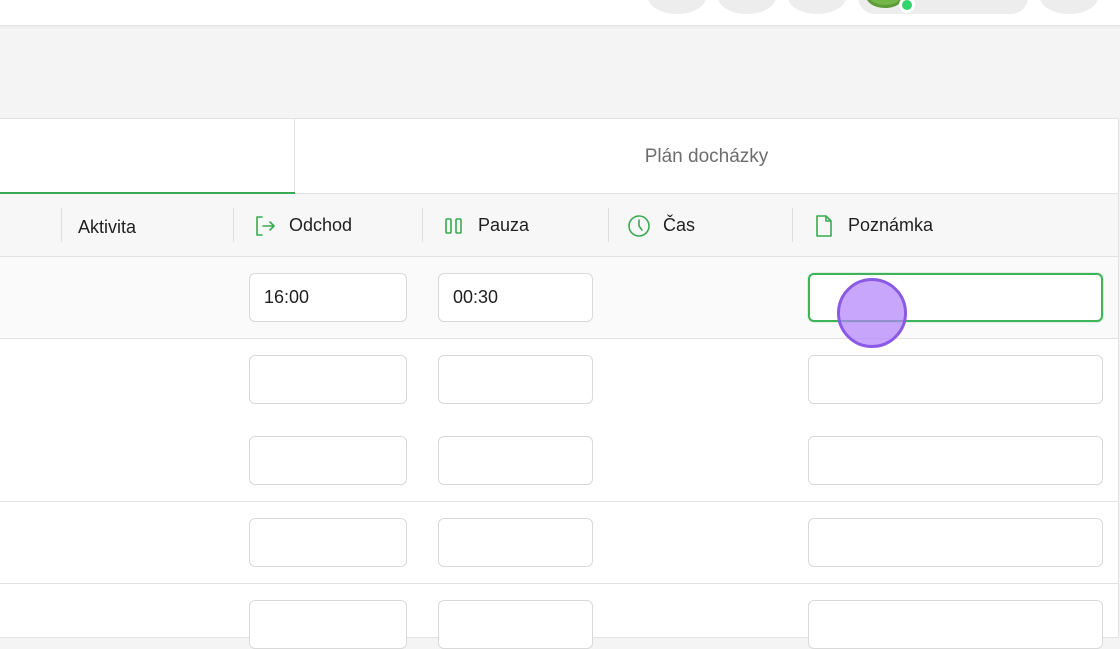 This screenshot has width=1120, height=649. What do you see at coordinates (265, 225) in the screenshot?
I see `logout-icon` at bounding box center [265, 225].